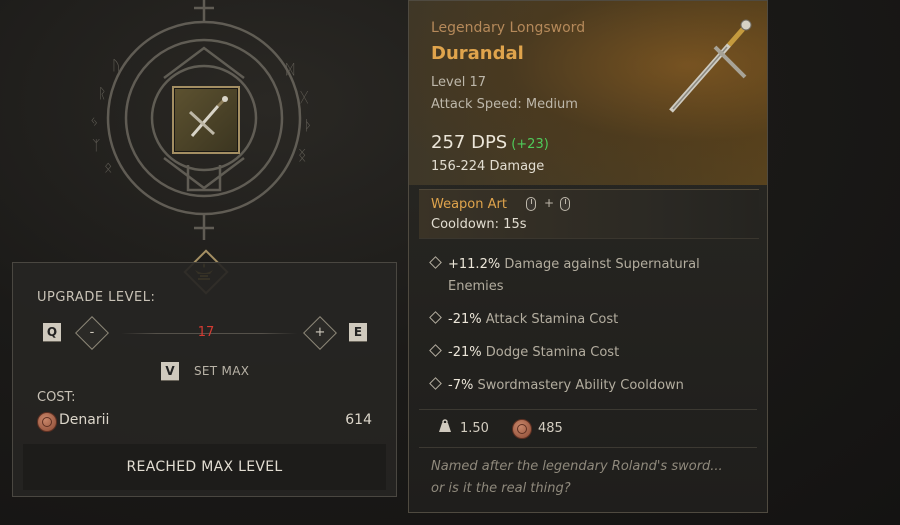 This screenshot has height=525, width=900. Describe the element at coordinates (170, 371) in the screenshot. I see `key-v-hint: V` at that location.